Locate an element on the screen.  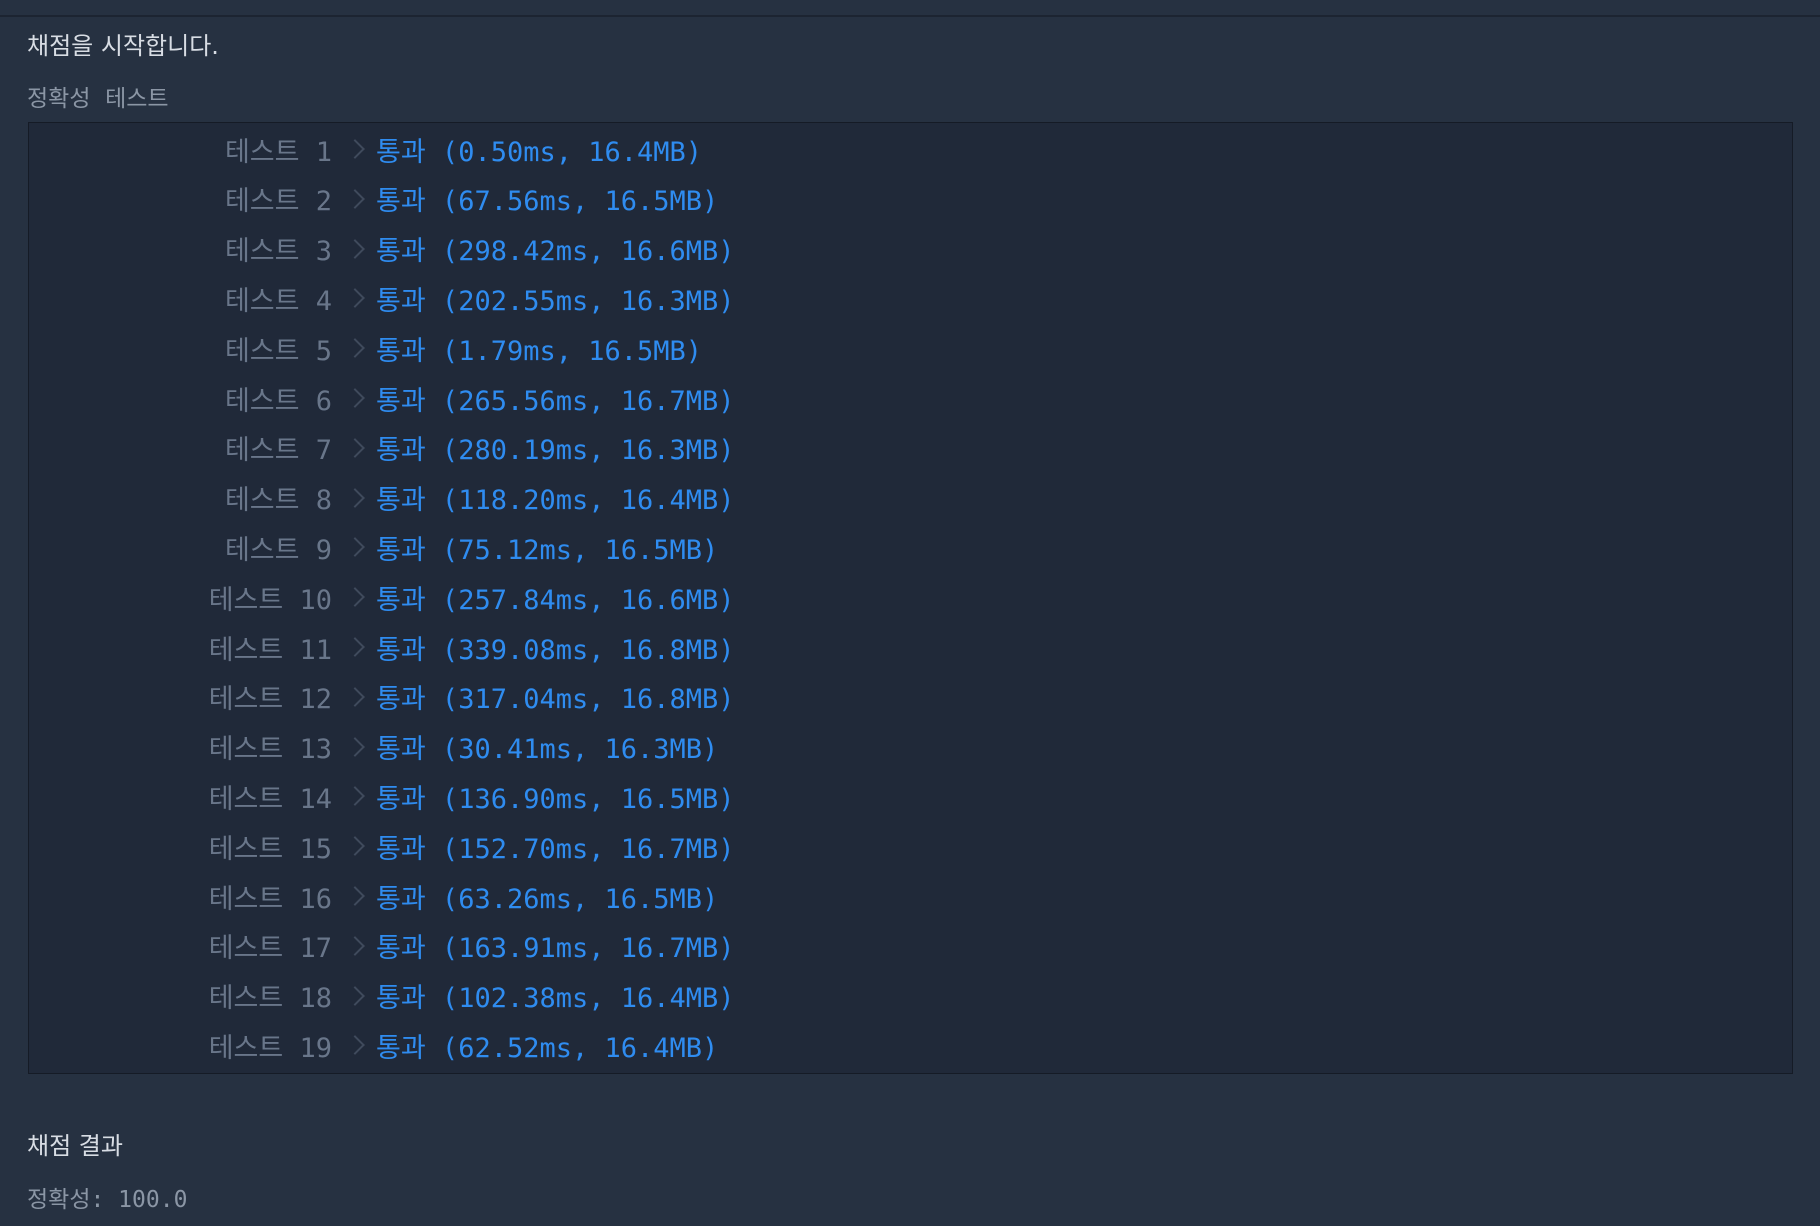
test-result: 통과 (75.12ms, 16.5MB) is located at coordinates (547, 550).